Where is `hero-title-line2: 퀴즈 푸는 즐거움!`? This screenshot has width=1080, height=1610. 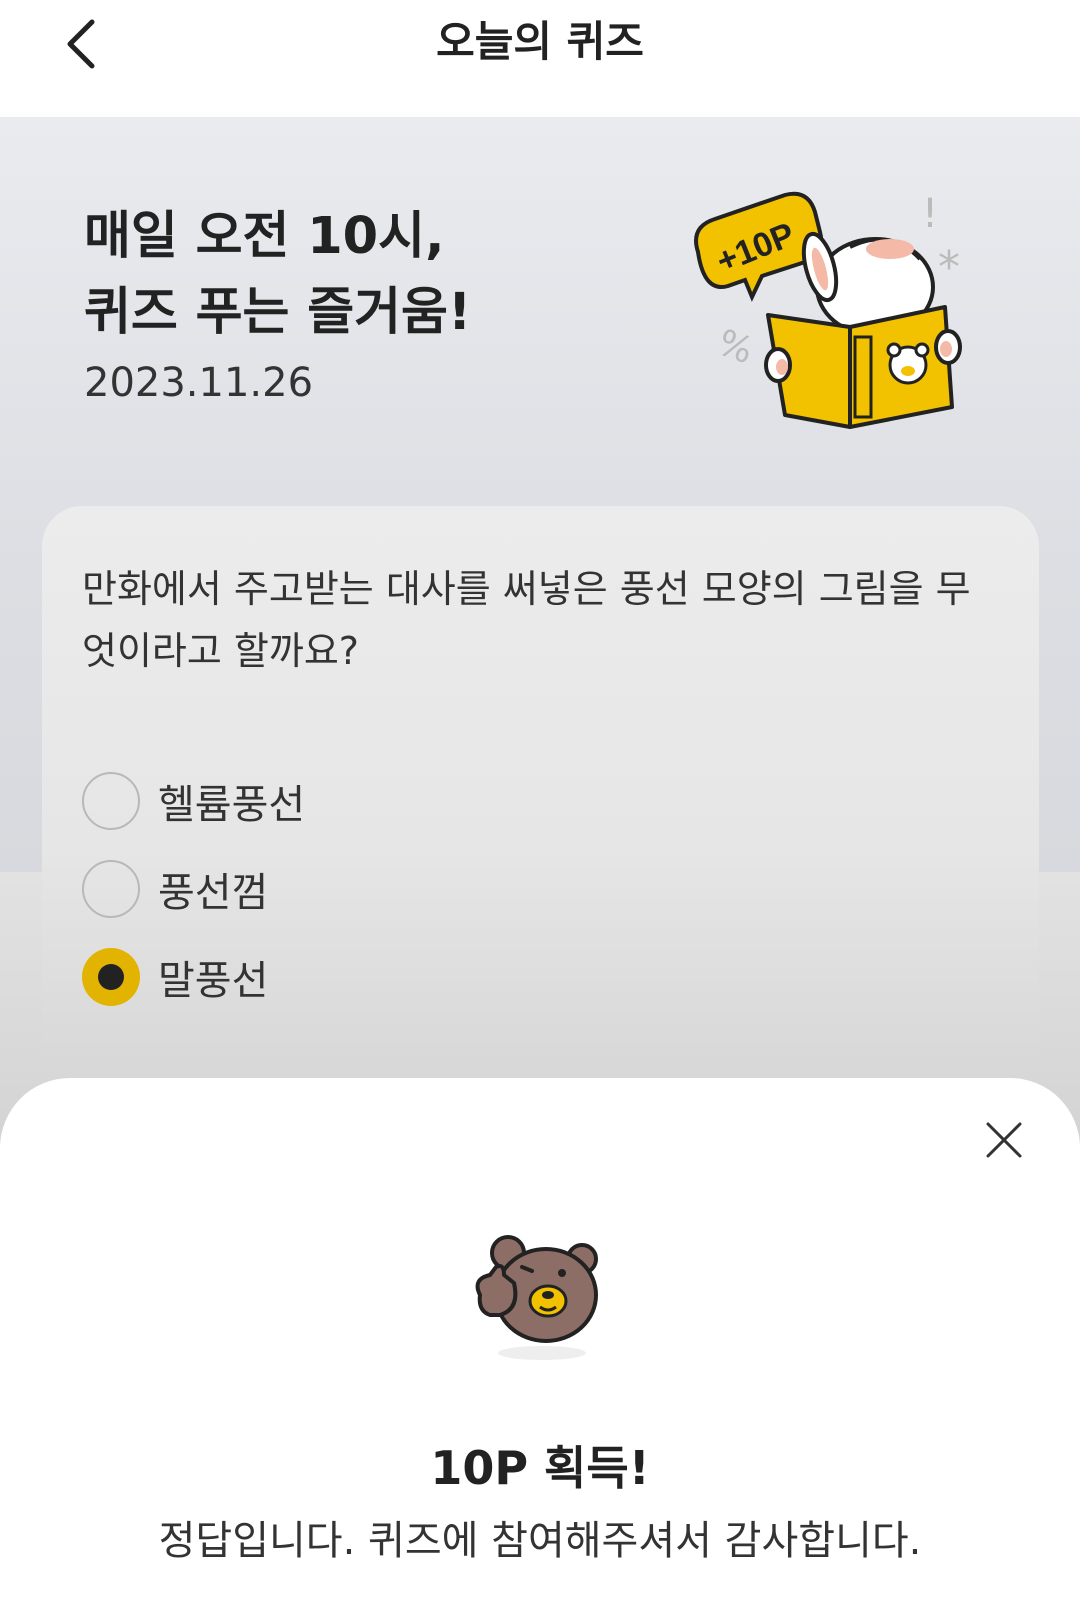 hero-title-line2: 퀴즈 푸는 즐거움! is located at coordinates (278, 312).